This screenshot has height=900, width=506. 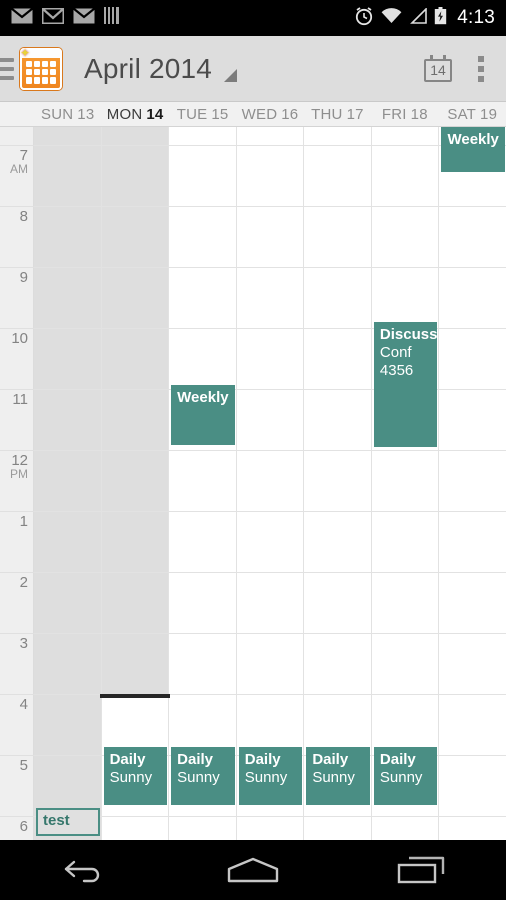 I want to click on hour-label: 8, so click(x=14, y=216).